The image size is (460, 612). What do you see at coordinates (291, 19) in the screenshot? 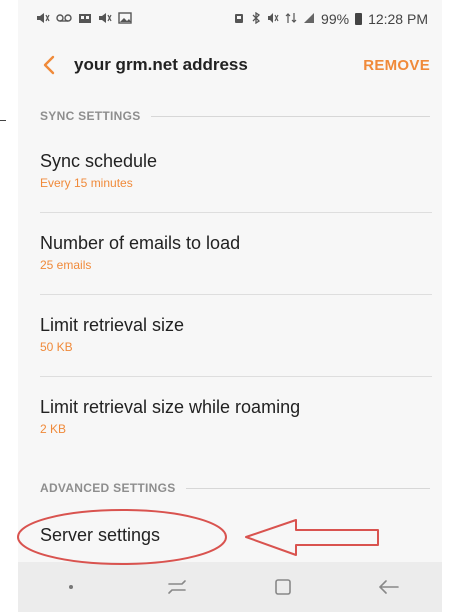
I see `data-icon` at bounding box center [291, 19].